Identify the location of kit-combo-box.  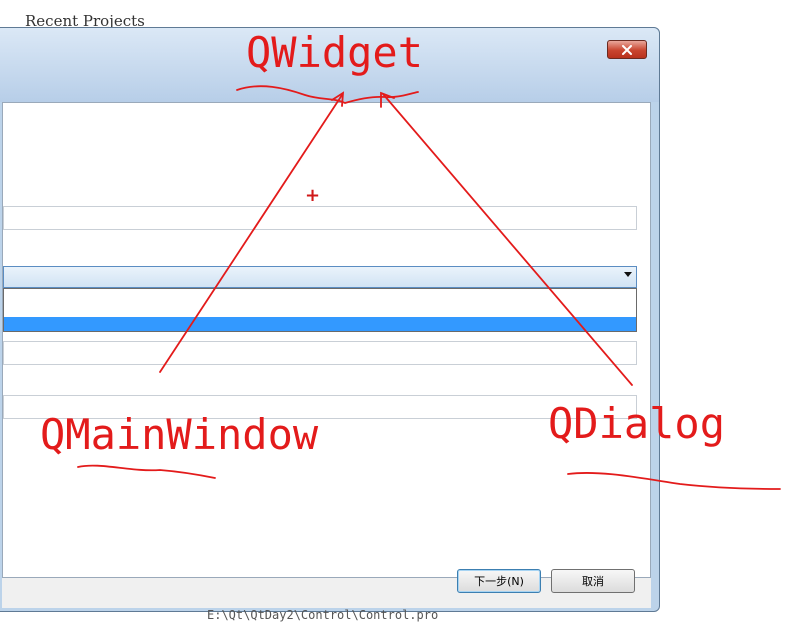
(320, 277).